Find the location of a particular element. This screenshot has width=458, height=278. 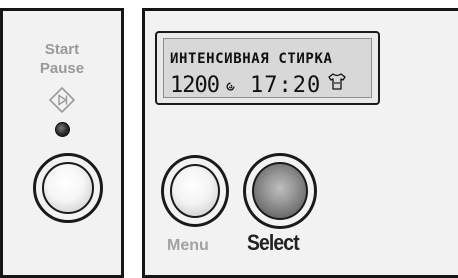

start-pause-button-face is located at coordinates (68, 188).